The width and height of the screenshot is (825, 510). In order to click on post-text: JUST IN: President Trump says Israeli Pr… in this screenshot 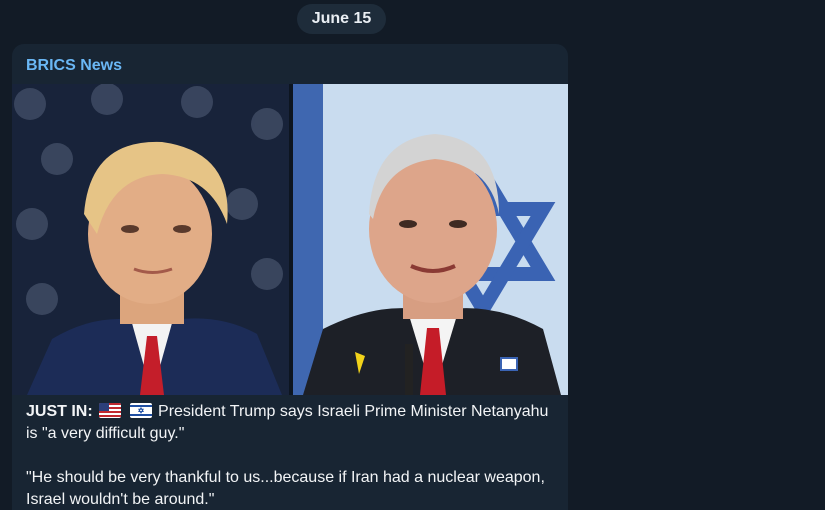, I will do `click(291, 455)`.